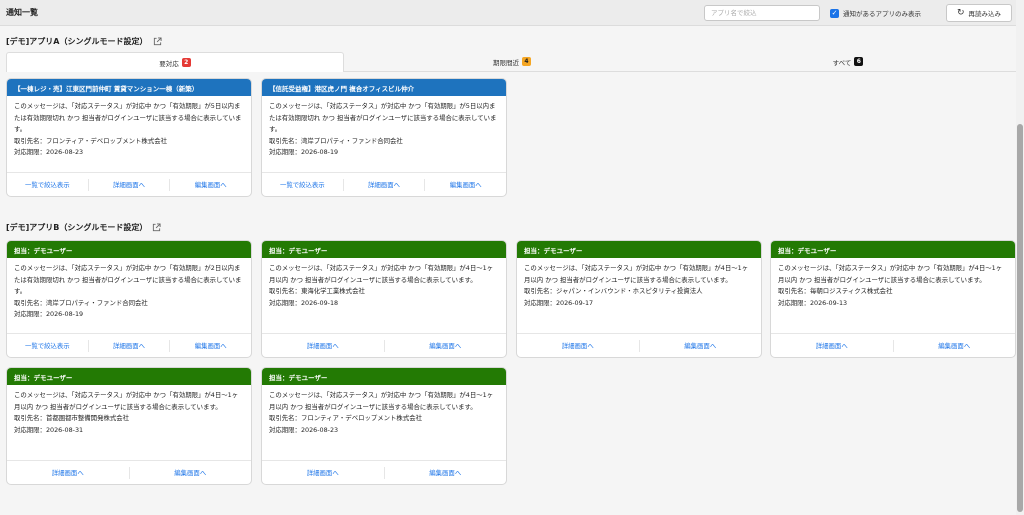 The height and width of the screenshot is (515, 1024). Describe the element at coordinates (834, 13) in the screenshot. I see `checkbox-checked-icon: ✓` at that location.